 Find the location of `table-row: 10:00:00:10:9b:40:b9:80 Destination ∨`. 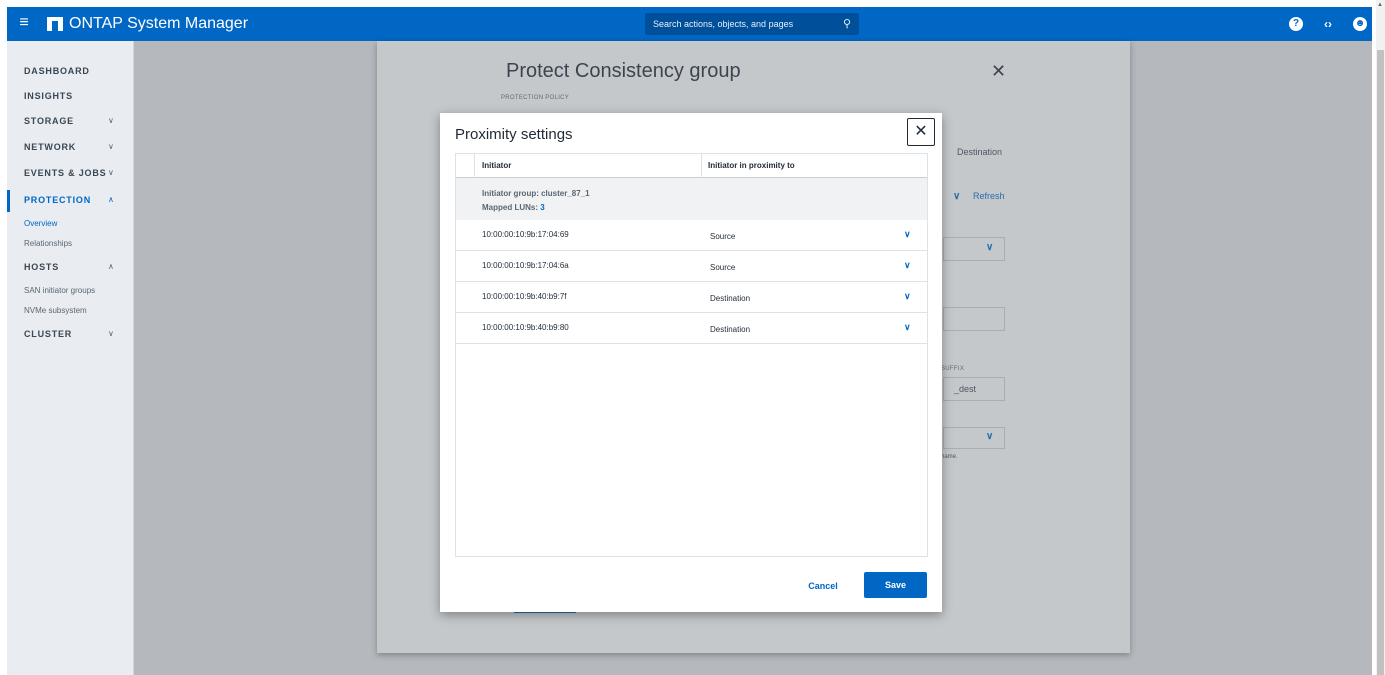

table-row: 10:00:00:10:9b:40:b9:80 Destination ∨ is located at coordinates (691, 328).